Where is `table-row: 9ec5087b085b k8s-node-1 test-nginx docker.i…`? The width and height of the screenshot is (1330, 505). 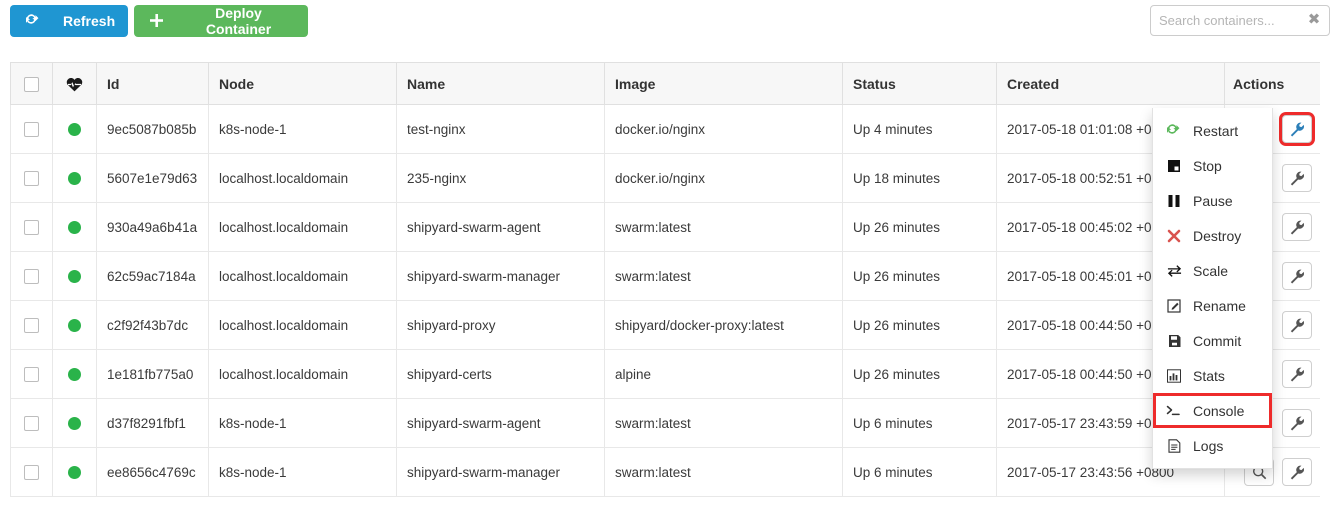 table-row: 9ec5087b085b k8s-node-1 test-nginx docker.i… is located at coordinates (665, 129).